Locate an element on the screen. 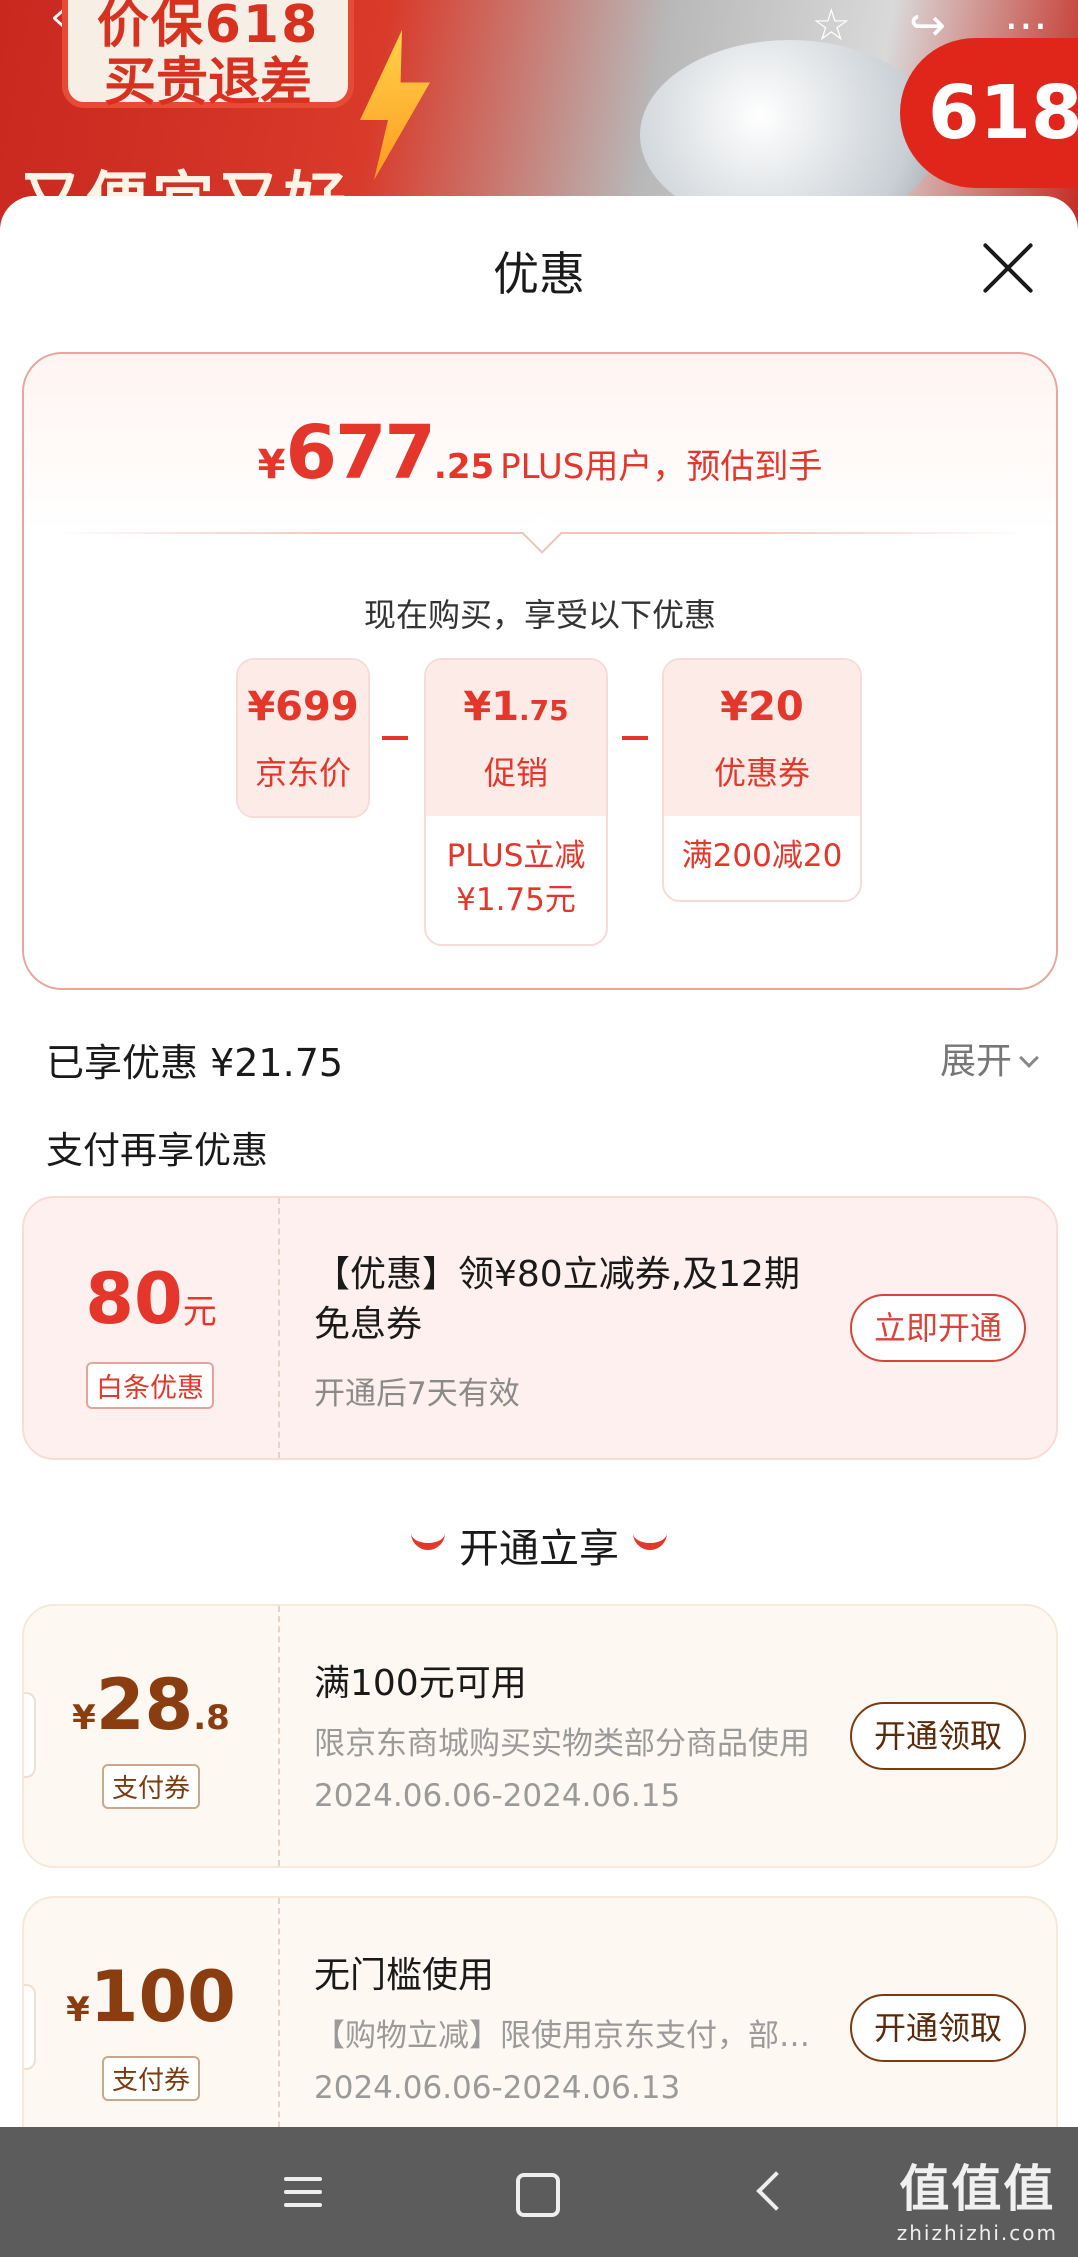 The width and height of the screenshot is (1078, 2257). pay-more-heading: 支付再享优惠 is located at coordinates (157, 1150).